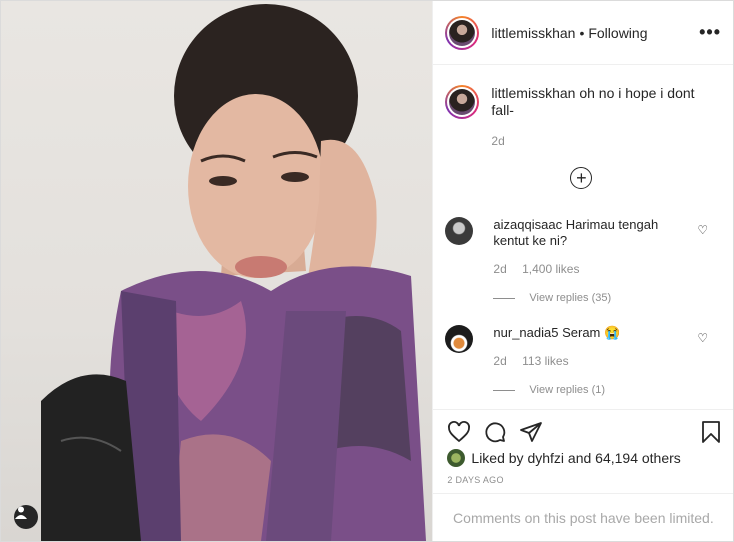 The image size is (734, 542). What do you see at coordinates (497, 458) in the screenshot?
I see `likes-prefix: Liked by` at bounding box center [497, 458].